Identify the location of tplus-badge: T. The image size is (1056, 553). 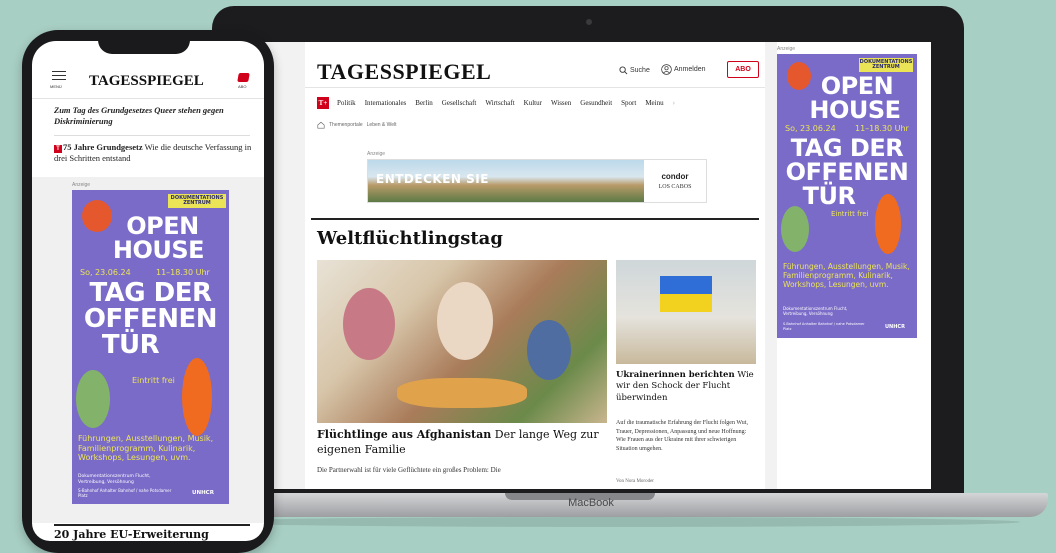
(58, 149).